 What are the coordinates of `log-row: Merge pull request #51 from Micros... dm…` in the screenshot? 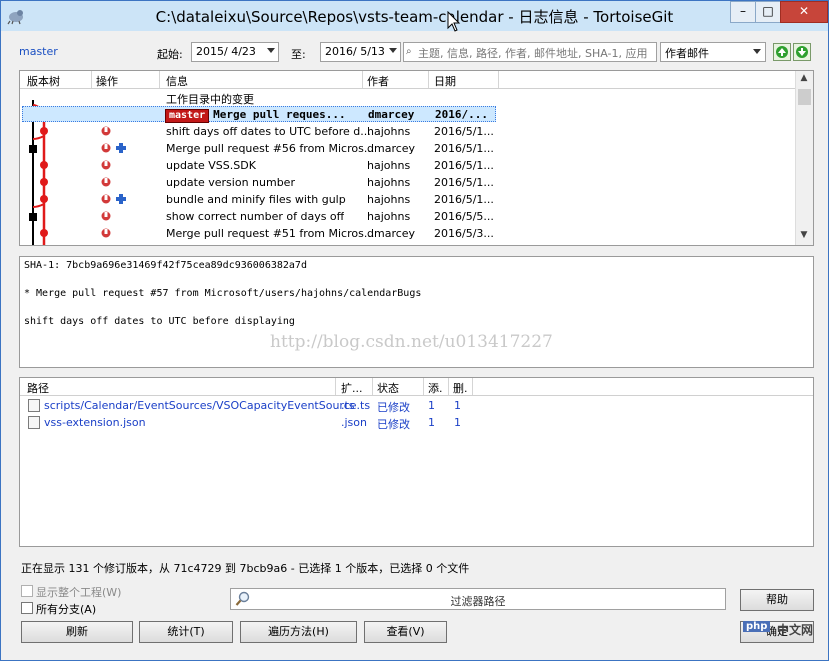 It's located at (408, 233).